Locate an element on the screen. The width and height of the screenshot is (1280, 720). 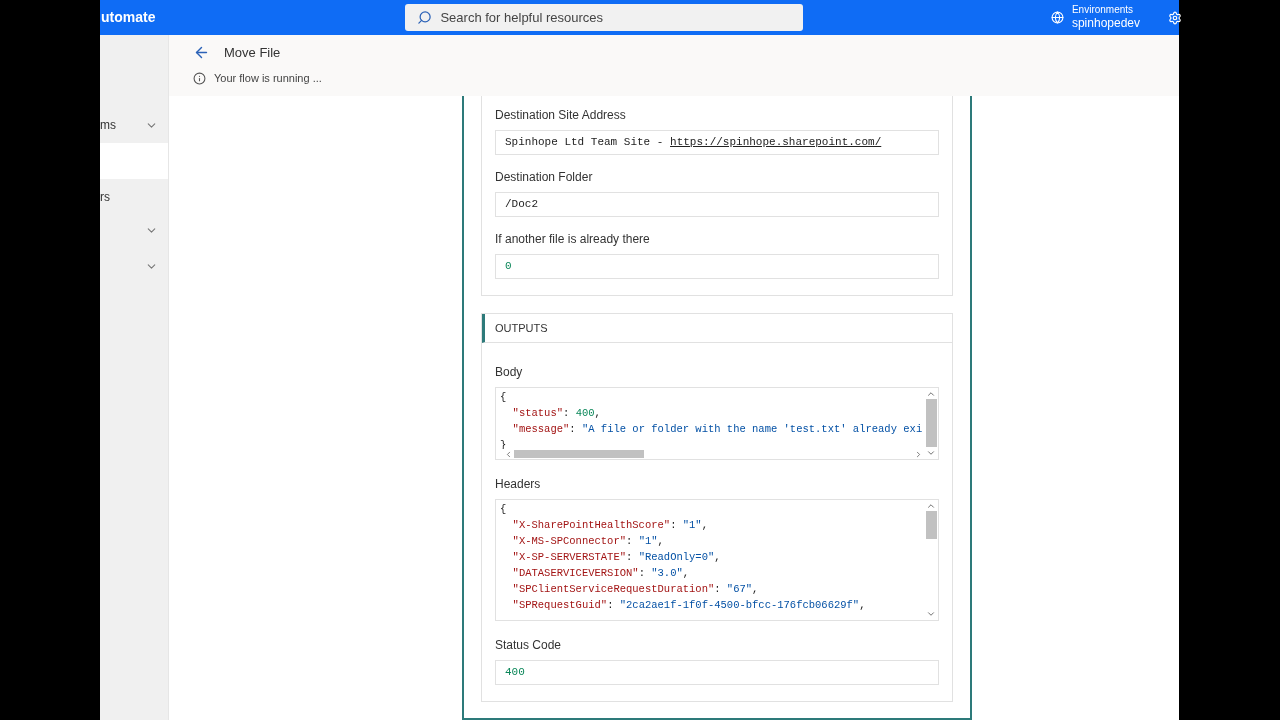
value-field: Spinhope Ltd Team Site - https://spinhope.sharepoint.com/ is located at coordinates (717, 142).